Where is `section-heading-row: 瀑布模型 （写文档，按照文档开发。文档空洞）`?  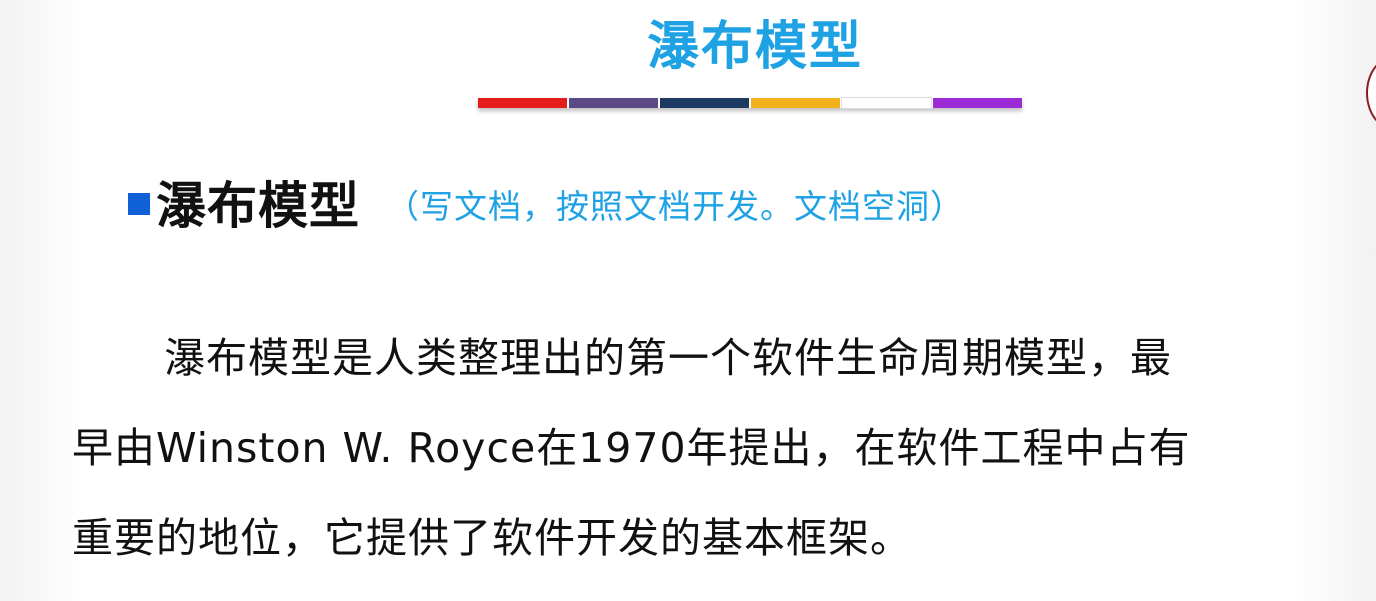 section-heading-row: 瀑布模型 （写文档，按照文档开发。文档空洞） is located at coordinates (546, 202).